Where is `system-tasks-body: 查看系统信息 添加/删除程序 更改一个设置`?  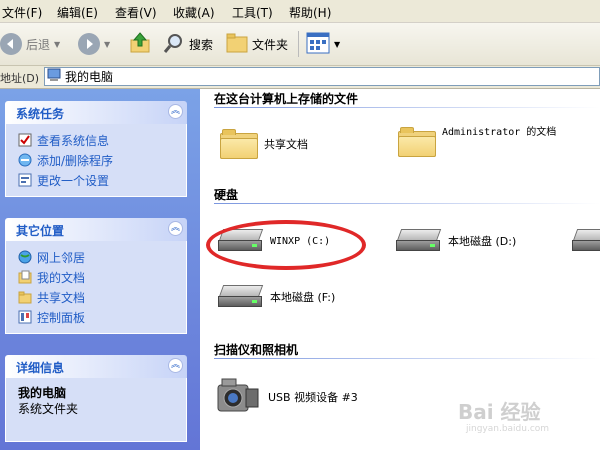 system-tasks-body: 查看系统信息 添加/删除程序 更改一个设置 is located at coordinates (96, 160).